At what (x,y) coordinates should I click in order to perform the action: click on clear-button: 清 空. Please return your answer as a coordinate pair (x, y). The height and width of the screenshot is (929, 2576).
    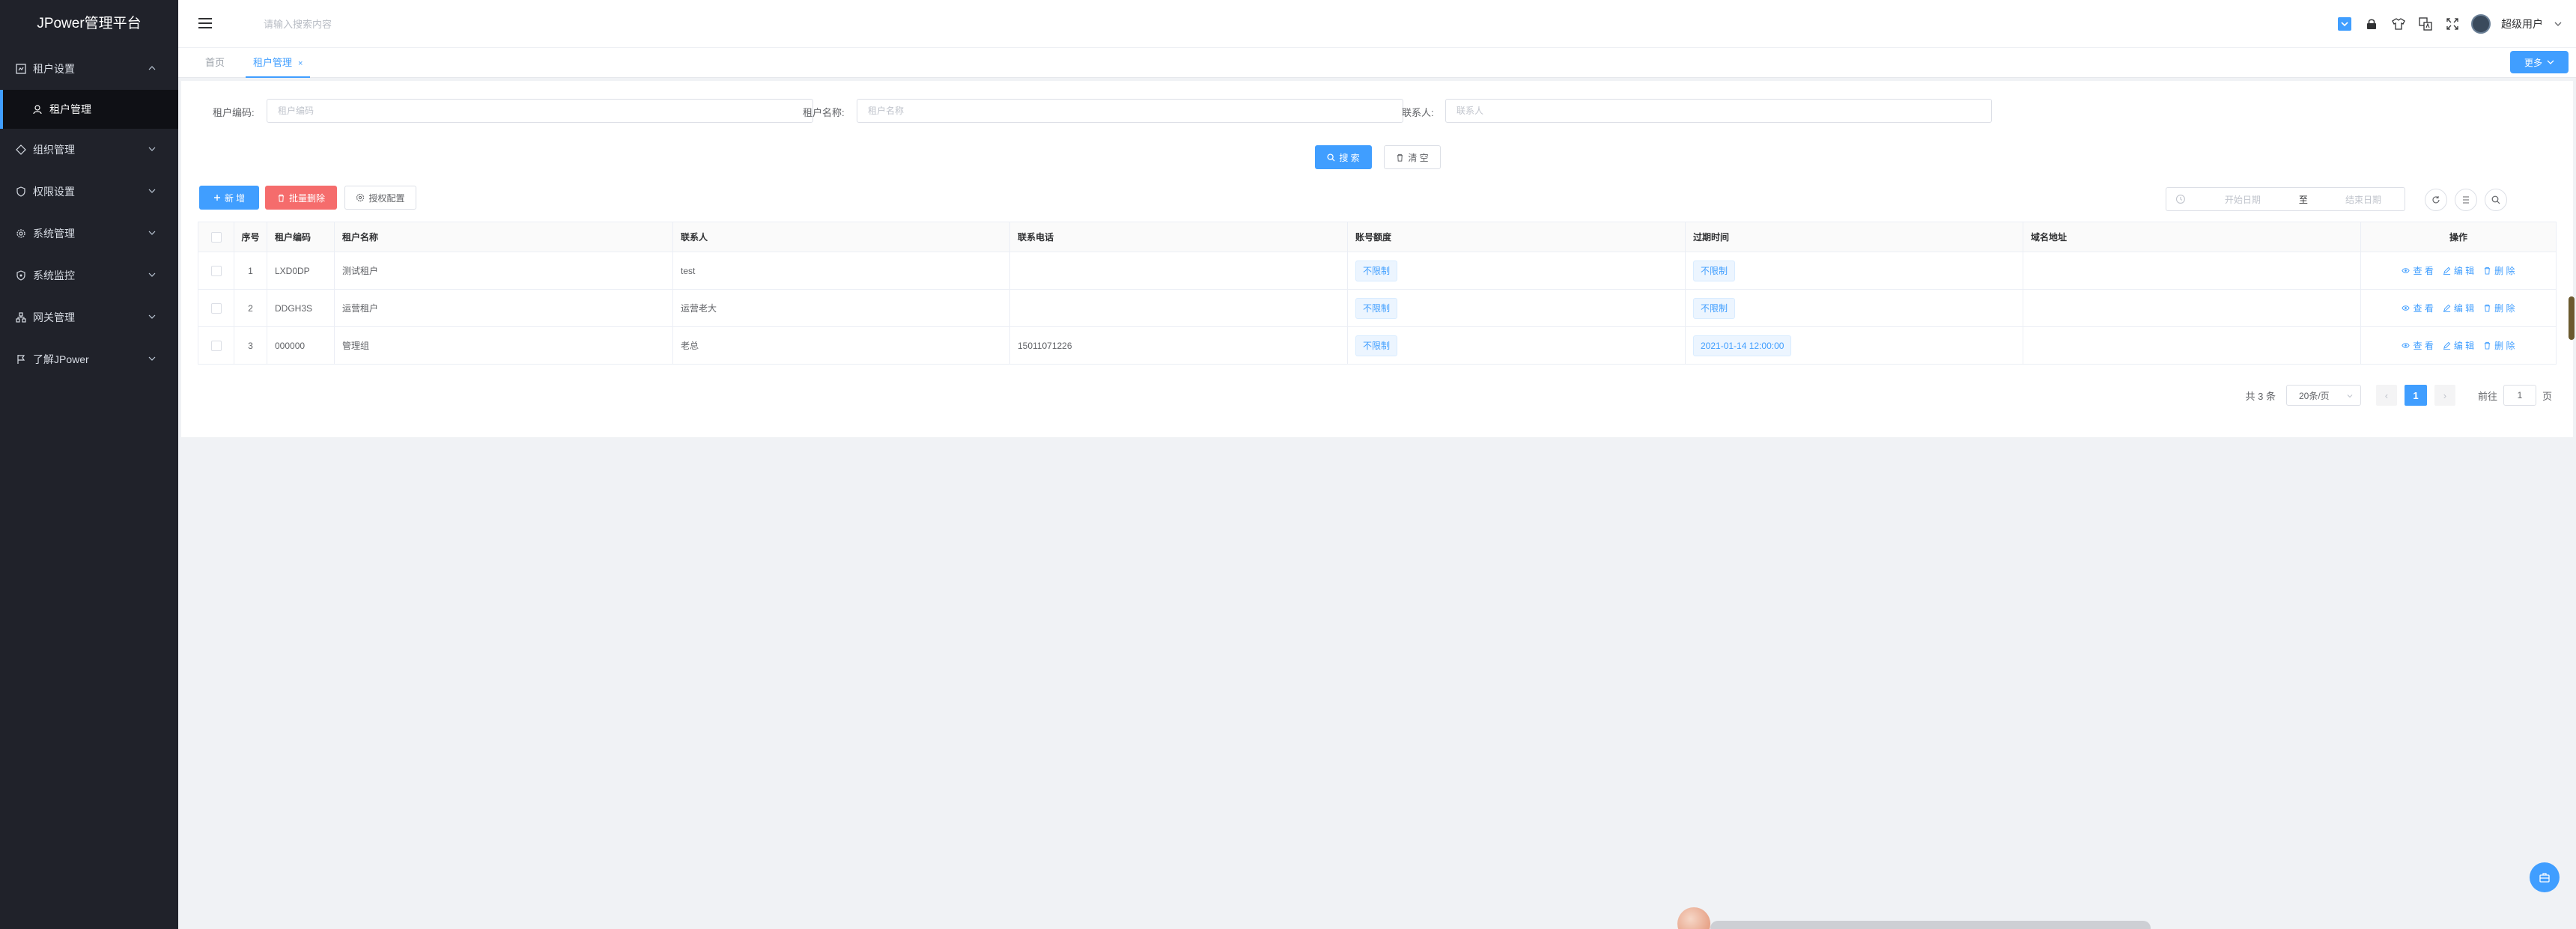
    Looking at the image, I should click on (1412, 157).